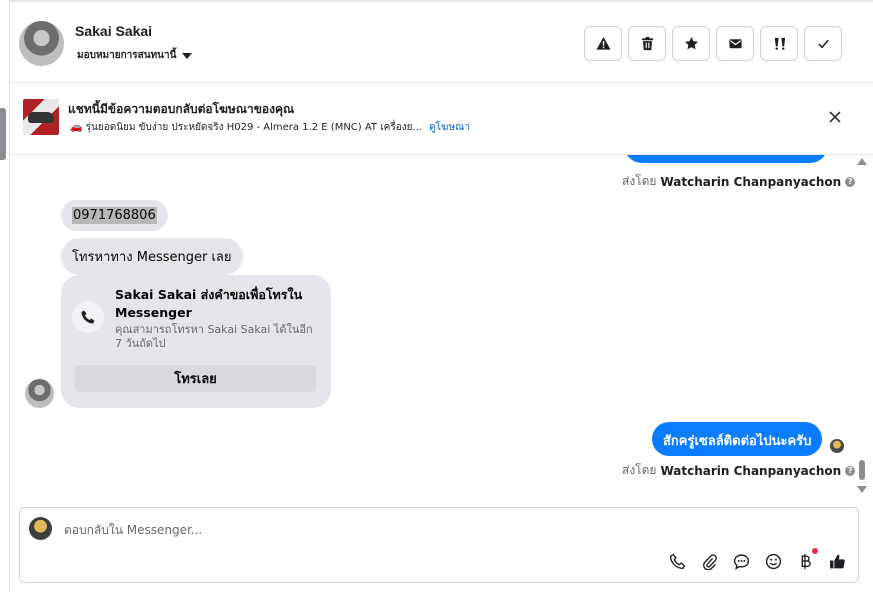 This screenshot has height=592, width=873. I want to click on warning-icon, so click(603, 43).